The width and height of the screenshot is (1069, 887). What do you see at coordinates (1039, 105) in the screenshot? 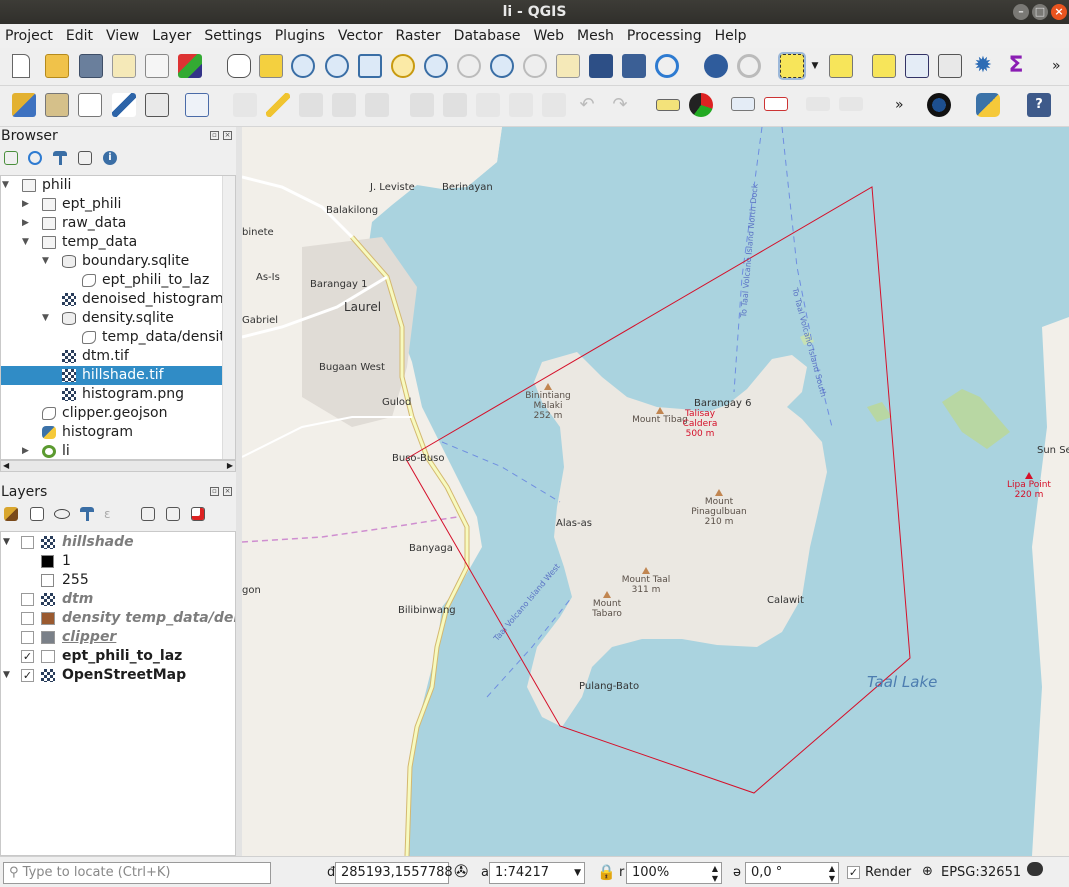
I see `help-contents-icon: ?` at bounding box center [1039, 105].